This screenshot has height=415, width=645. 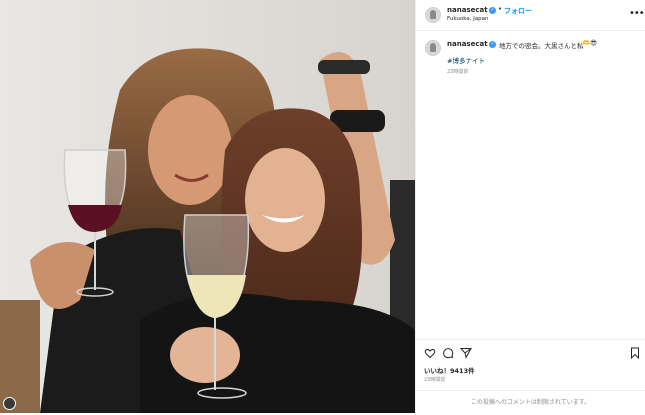 I want to click on post-actions: いいね！9413件 23時間前 この投稿へのコメントは制限されています。, so click(x=530, y=376).